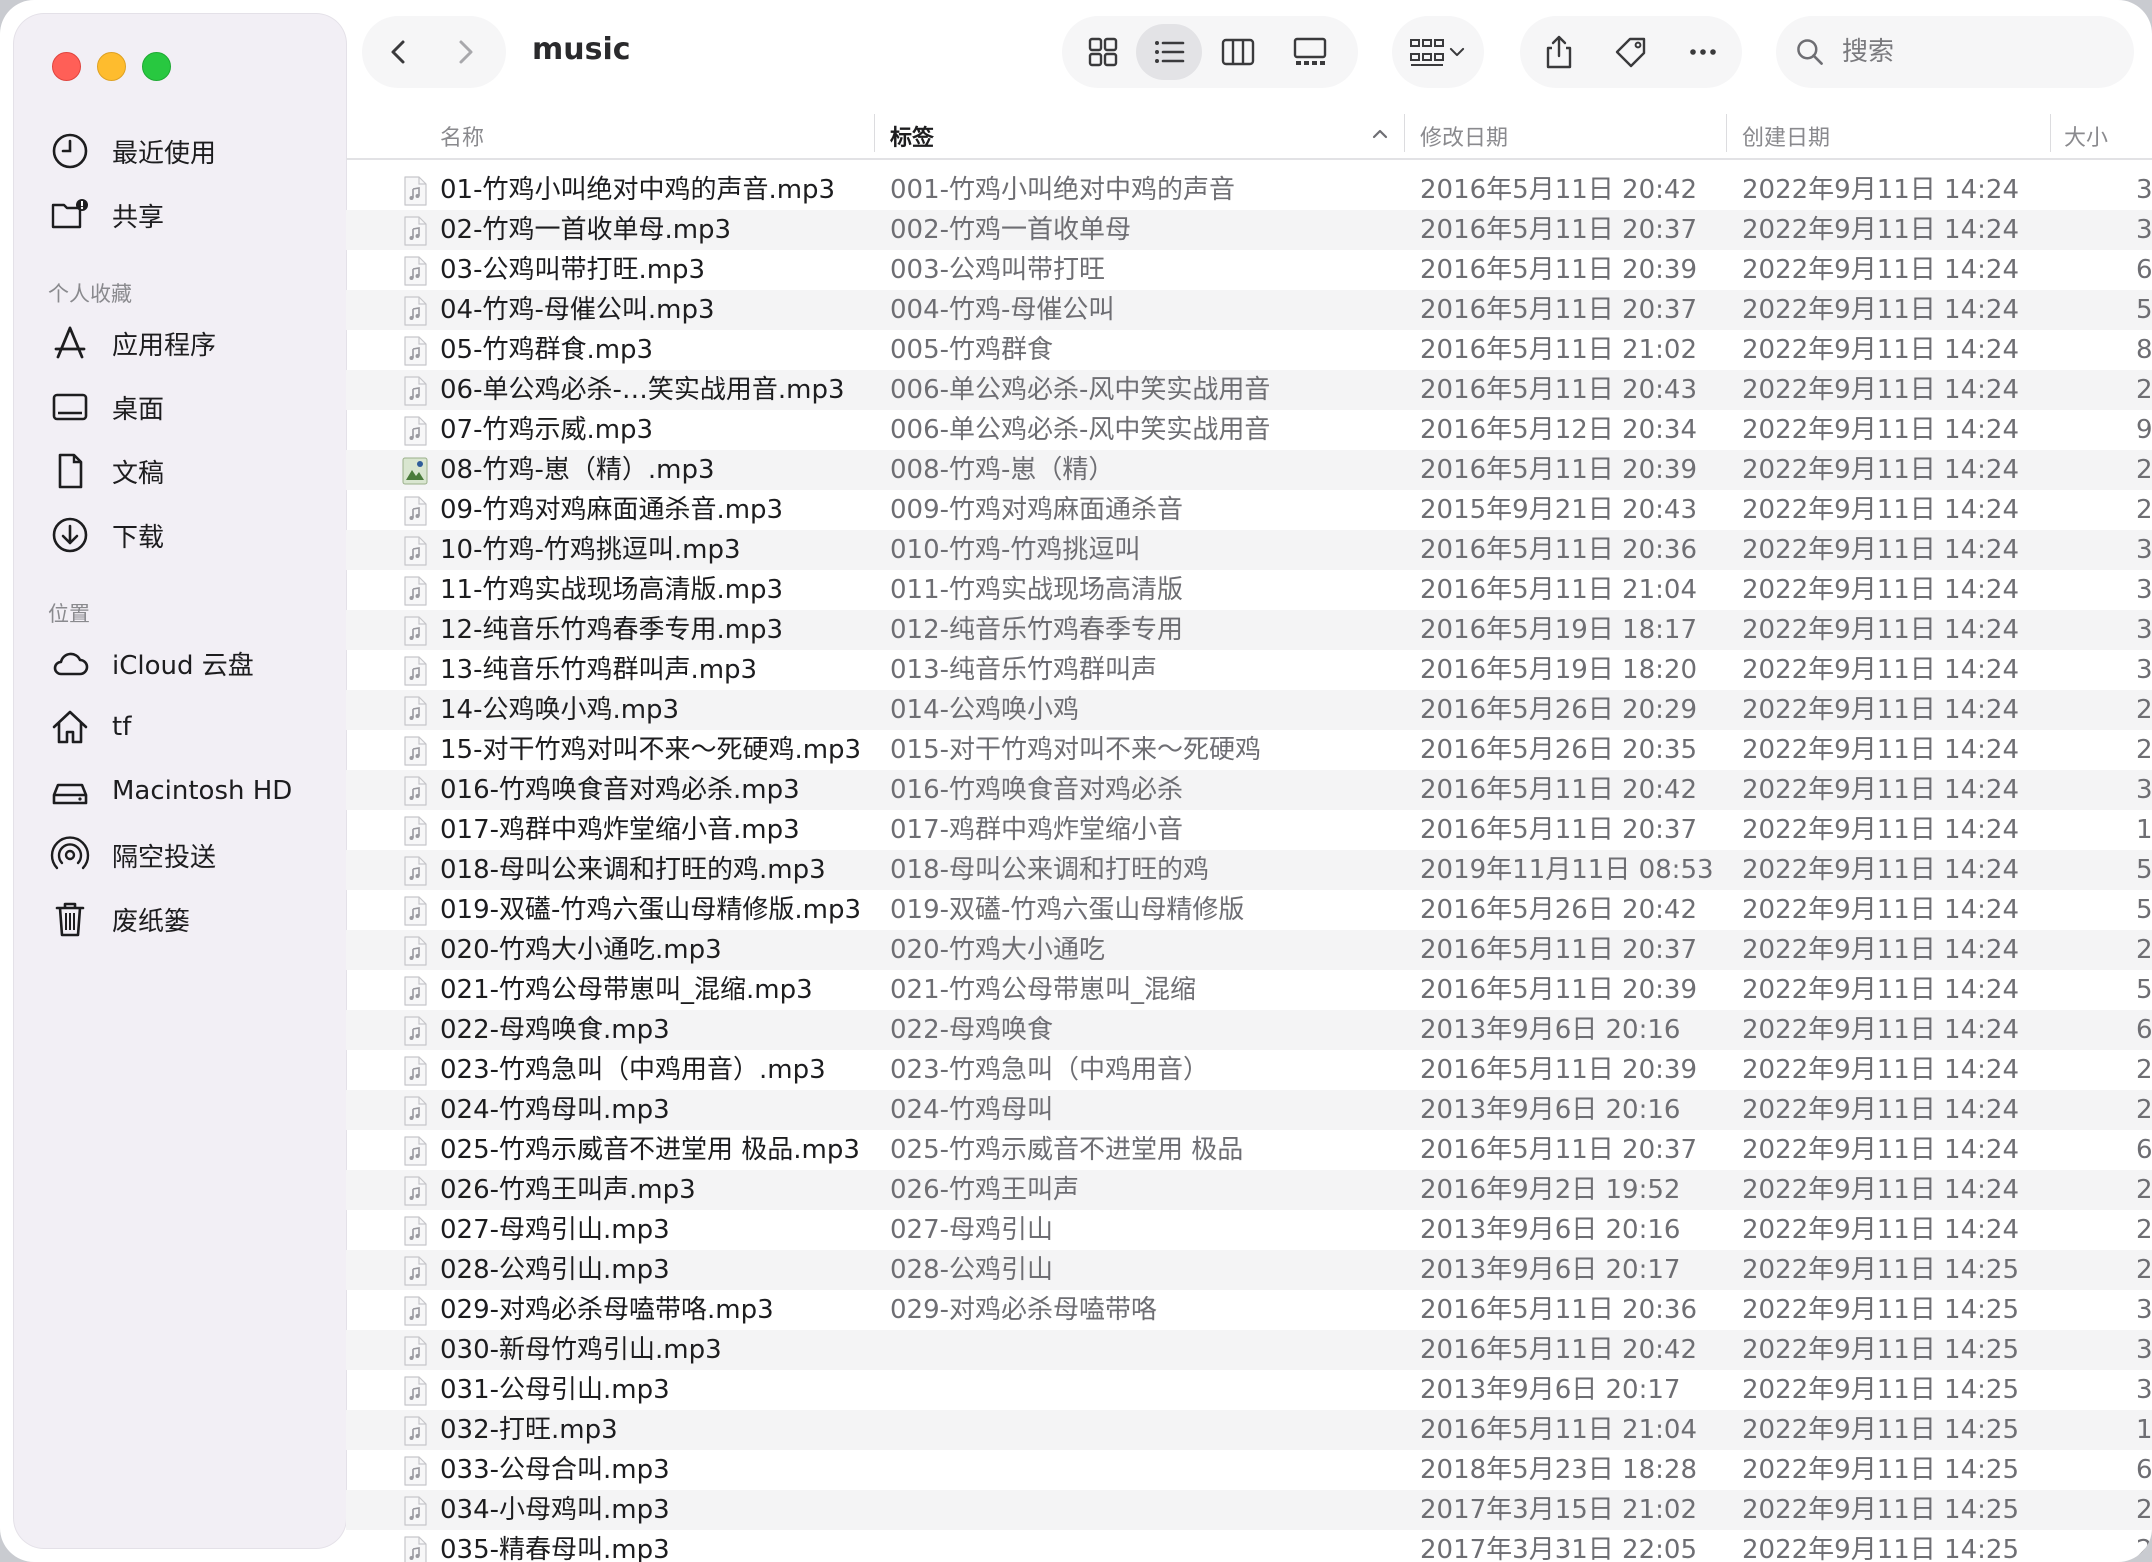  I want to click on icon-view-button, so click(1103, 52).